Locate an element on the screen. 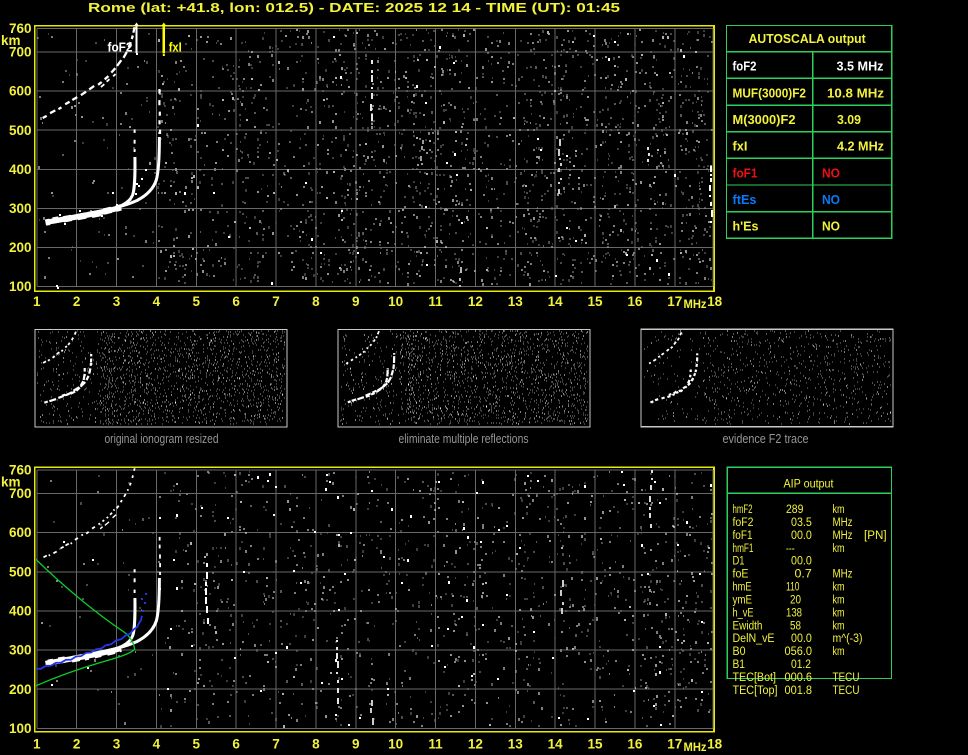  svg-text: evidence F2 trace is located at coordinates (766, 438).